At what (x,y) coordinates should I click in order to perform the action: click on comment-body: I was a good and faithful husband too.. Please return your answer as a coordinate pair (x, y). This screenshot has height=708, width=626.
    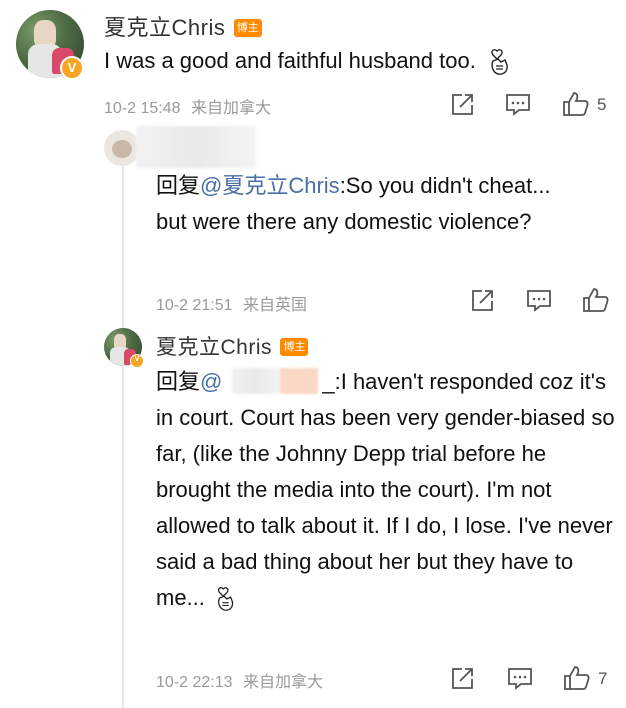
    Looking at the image, I should click on (290, 60).